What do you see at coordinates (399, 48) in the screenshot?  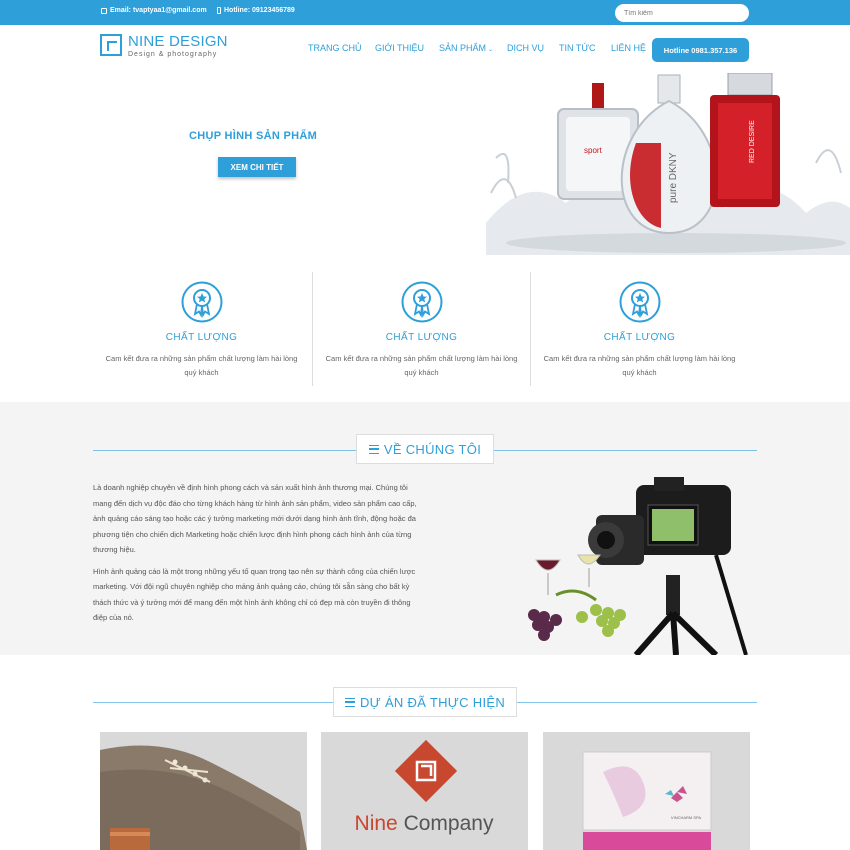 I see `nav-about: GIỚI THIỆU` at bounding box center [399, 48].